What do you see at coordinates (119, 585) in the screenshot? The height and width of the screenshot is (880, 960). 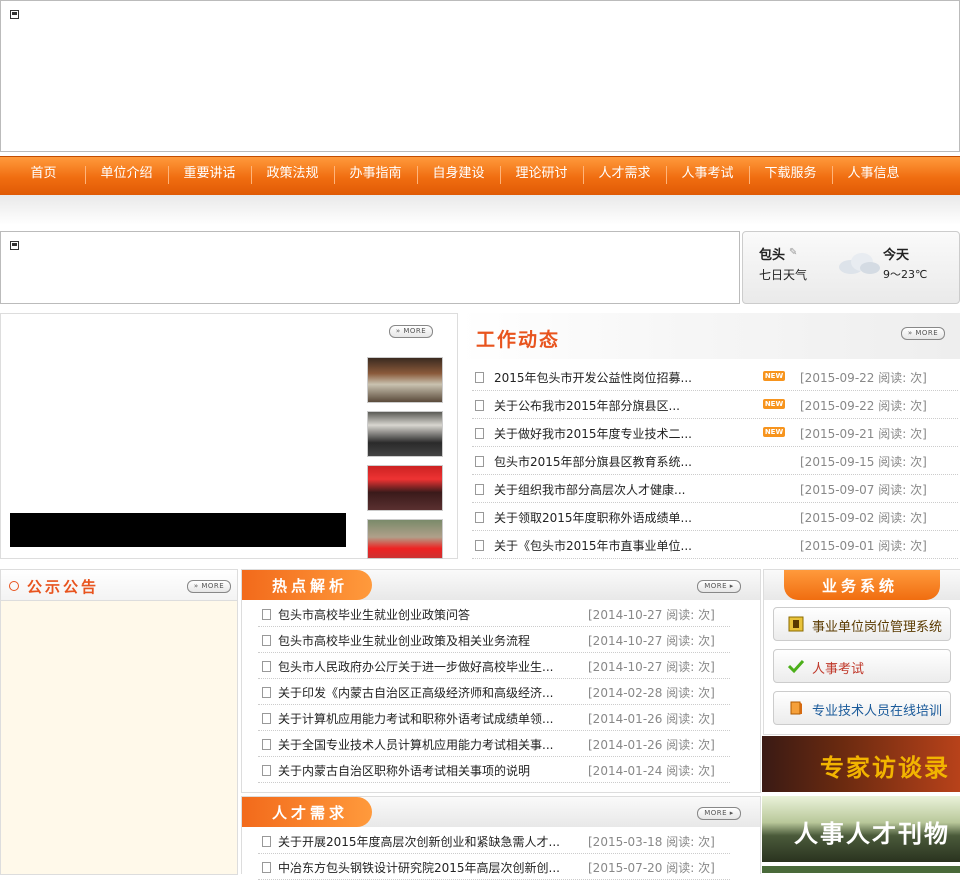 I see `notice-header: 公示公告 » MORE` at bounding box center [119, 585].